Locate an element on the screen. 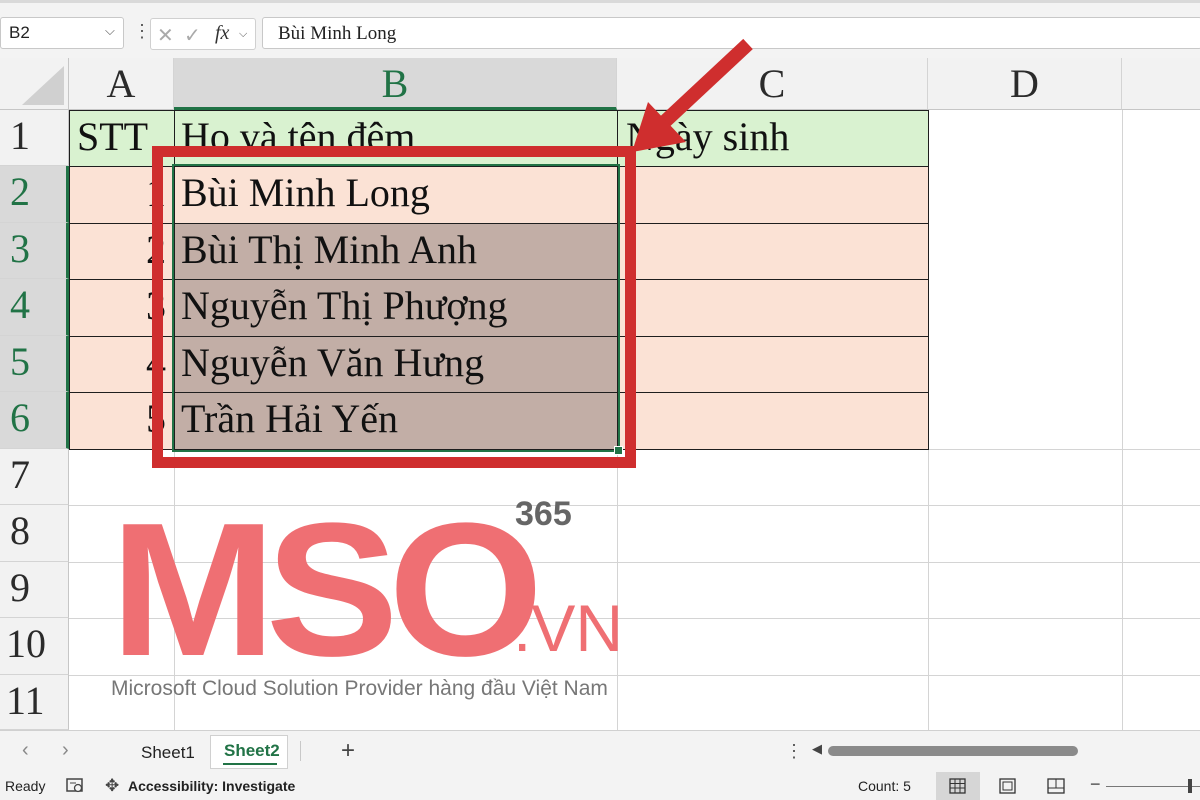  formula-controls: ✕ ✓ fx ⌵ is located at coordinates (203, 34).